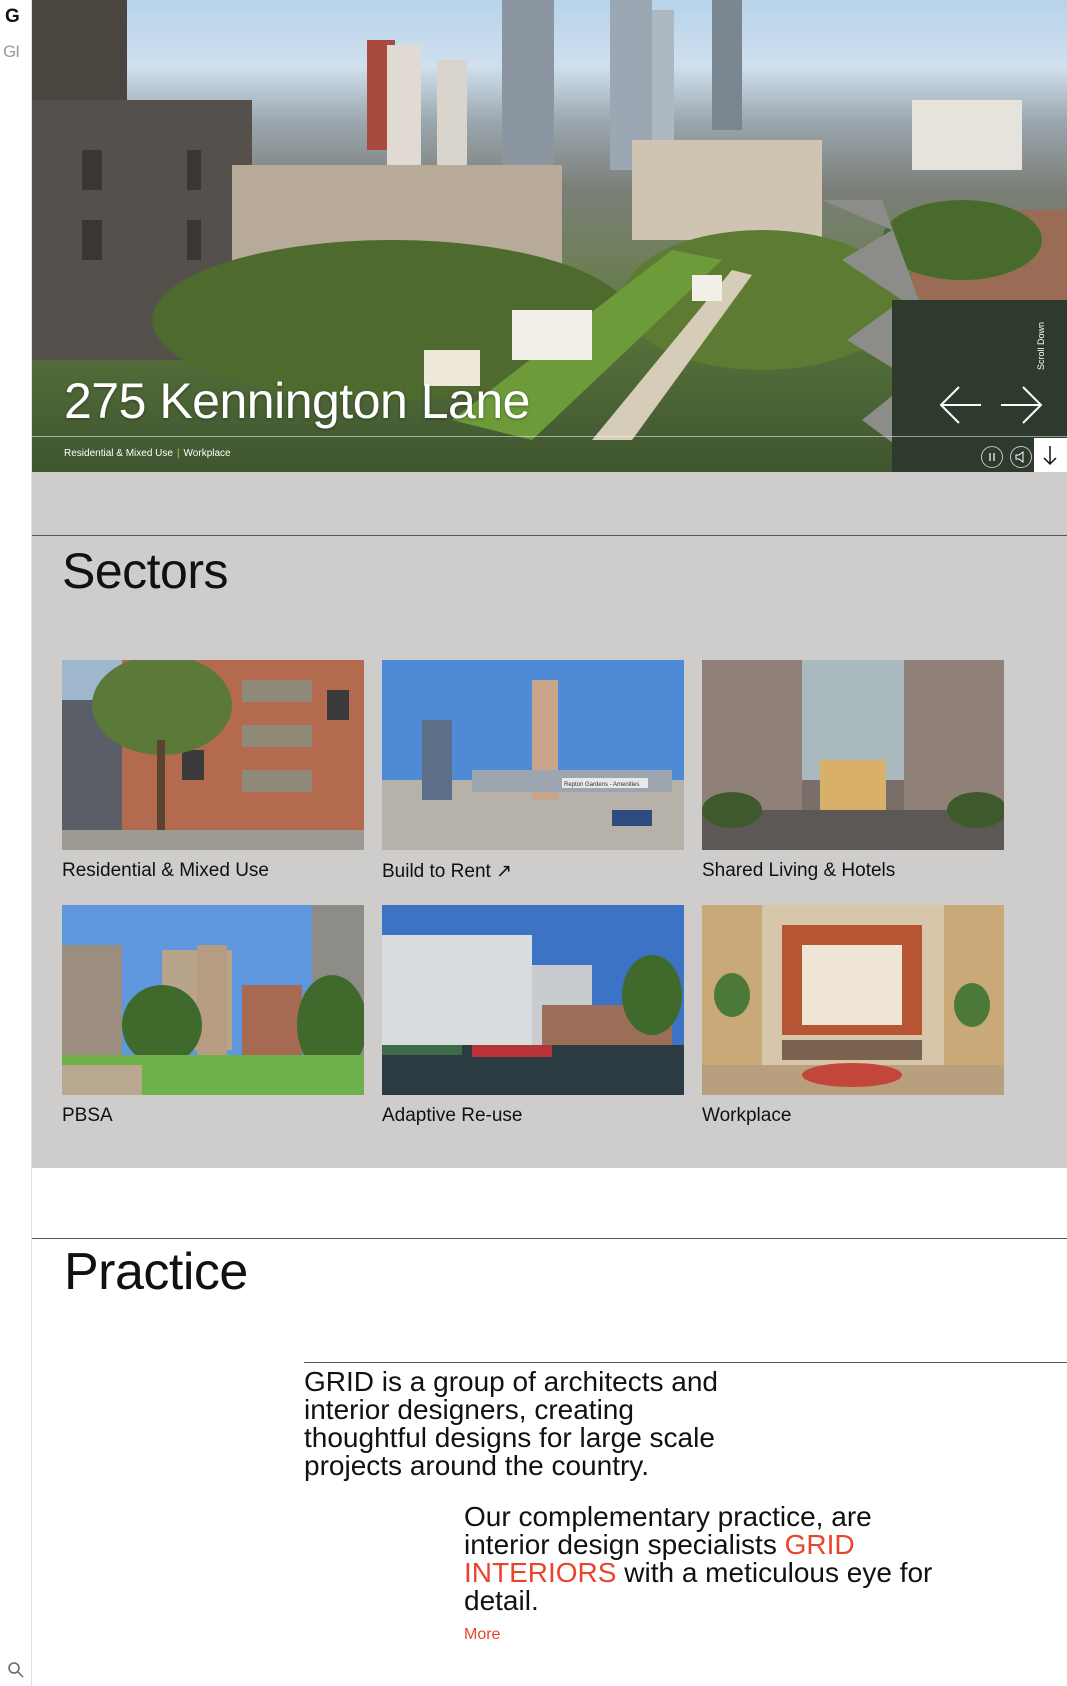 This screenshot has height=1686, width=1067. What do you see at coordinates (747, 1115) in the screenshot?
I see `sector-label: Workplace` at bounding box center [747, 1115].